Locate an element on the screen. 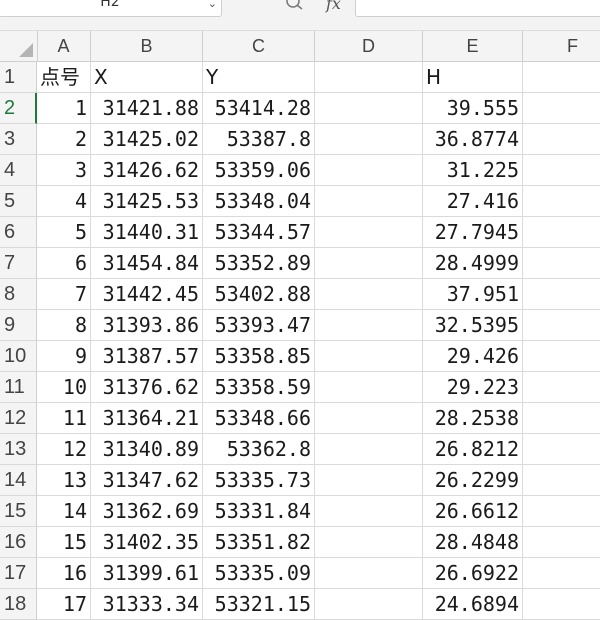 The height and width of the screenshot is (620, 600). cell-e: 26.6612 is located at coordinates (473, 511).